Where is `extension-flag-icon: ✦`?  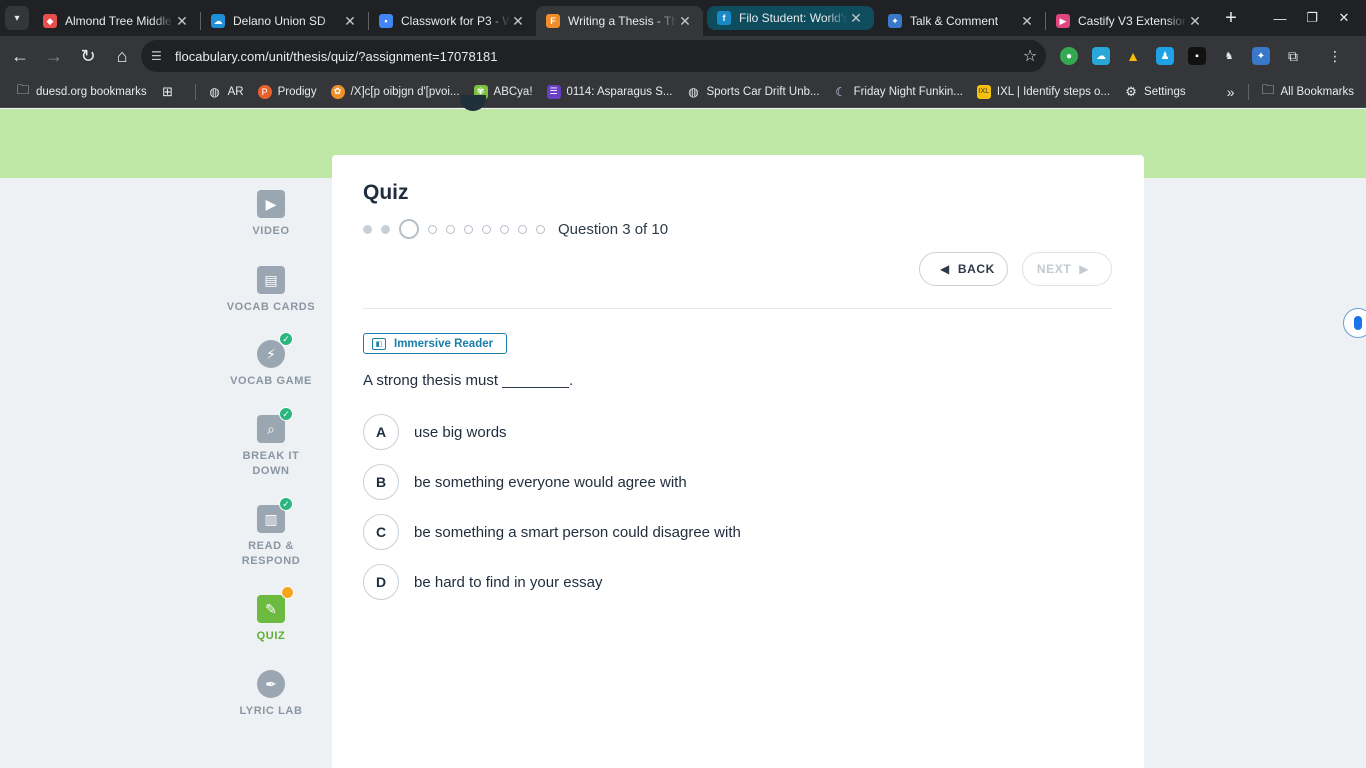
extension-flag-icon: ✦ is located at coordinates (1261, 56).